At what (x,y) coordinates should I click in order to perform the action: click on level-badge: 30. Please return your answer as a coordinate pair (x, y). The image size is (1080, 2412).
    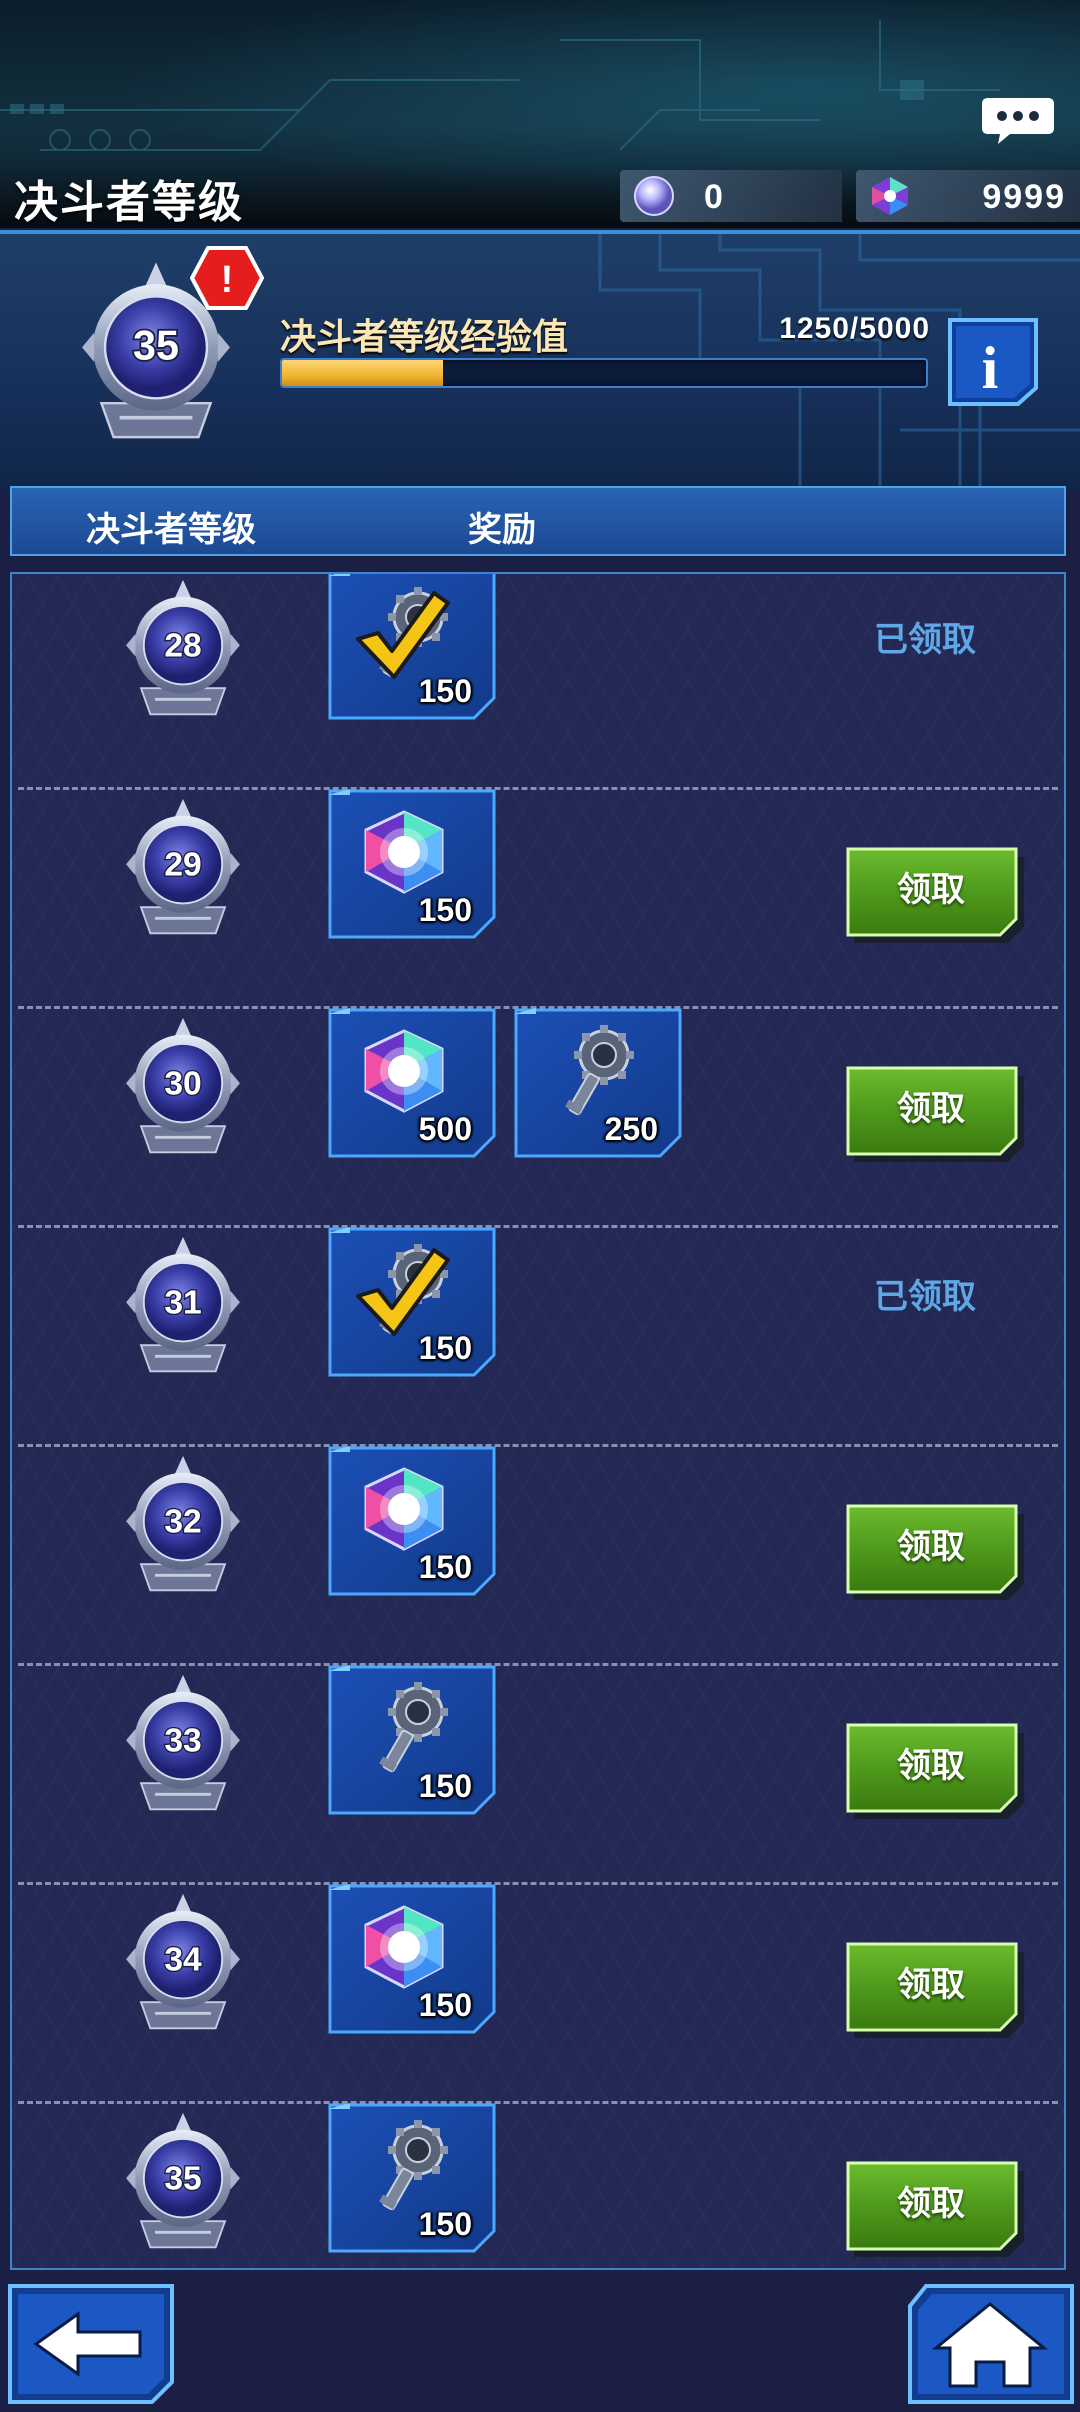
    Looking at the image, I should click on (183, 1085).